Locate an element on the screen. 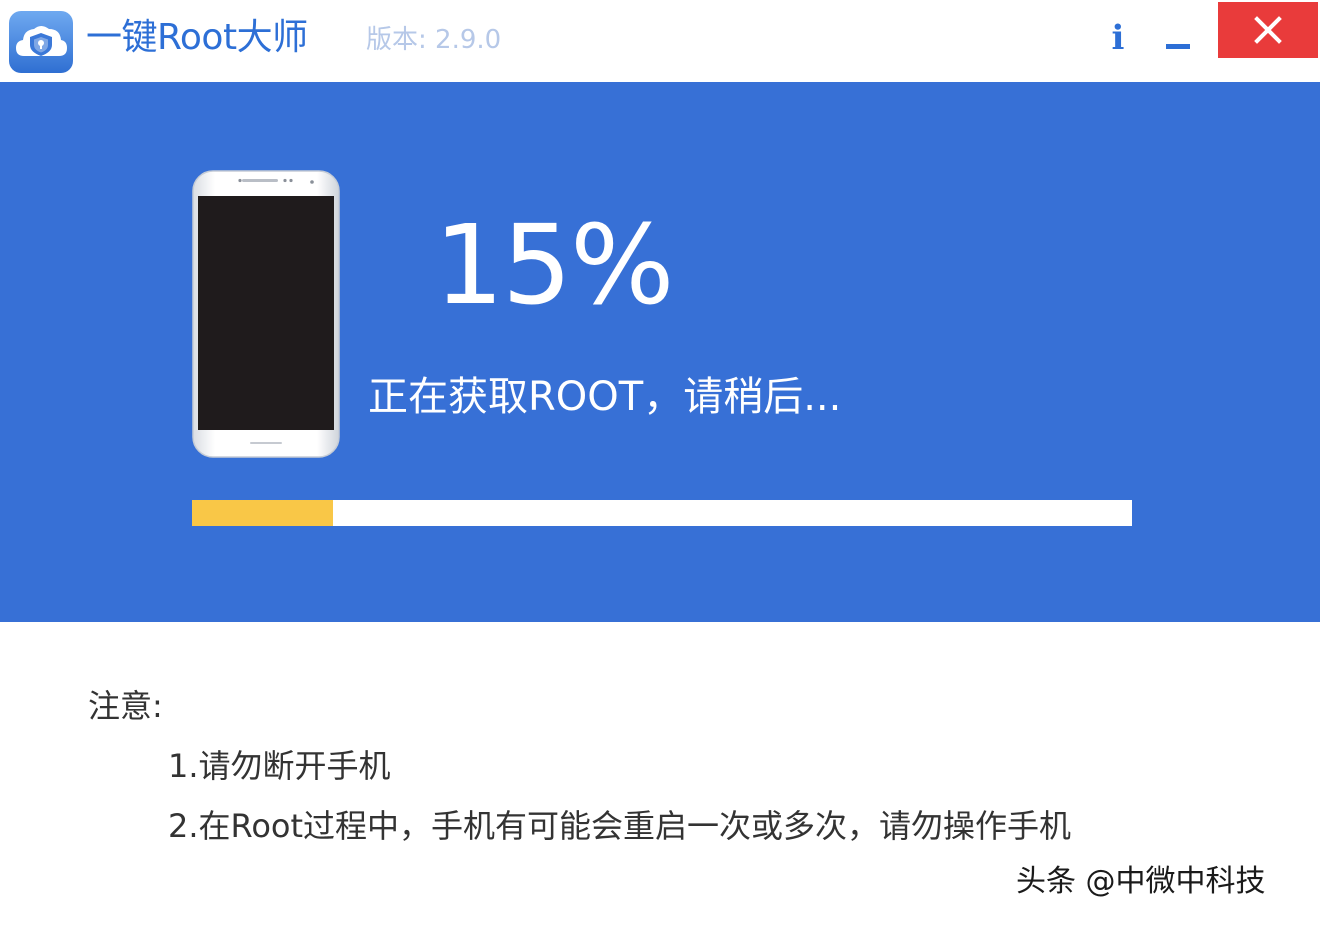  minimize-button is located at coordinates (1178, 40).